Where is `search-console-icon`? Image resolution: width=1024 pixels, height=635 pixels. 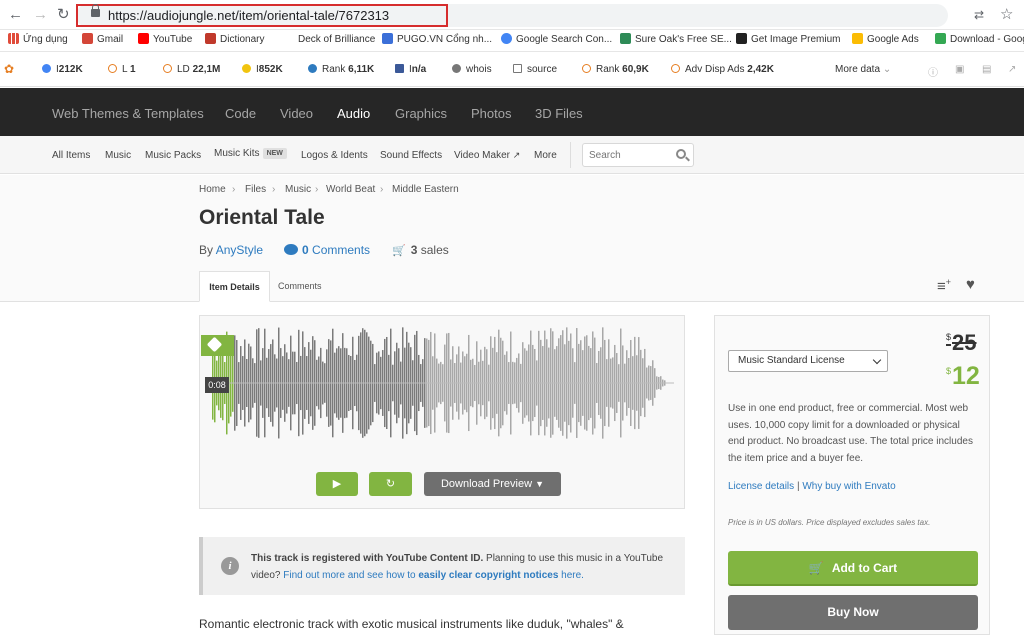
search-console-icon is located at coordinates (506, 38).